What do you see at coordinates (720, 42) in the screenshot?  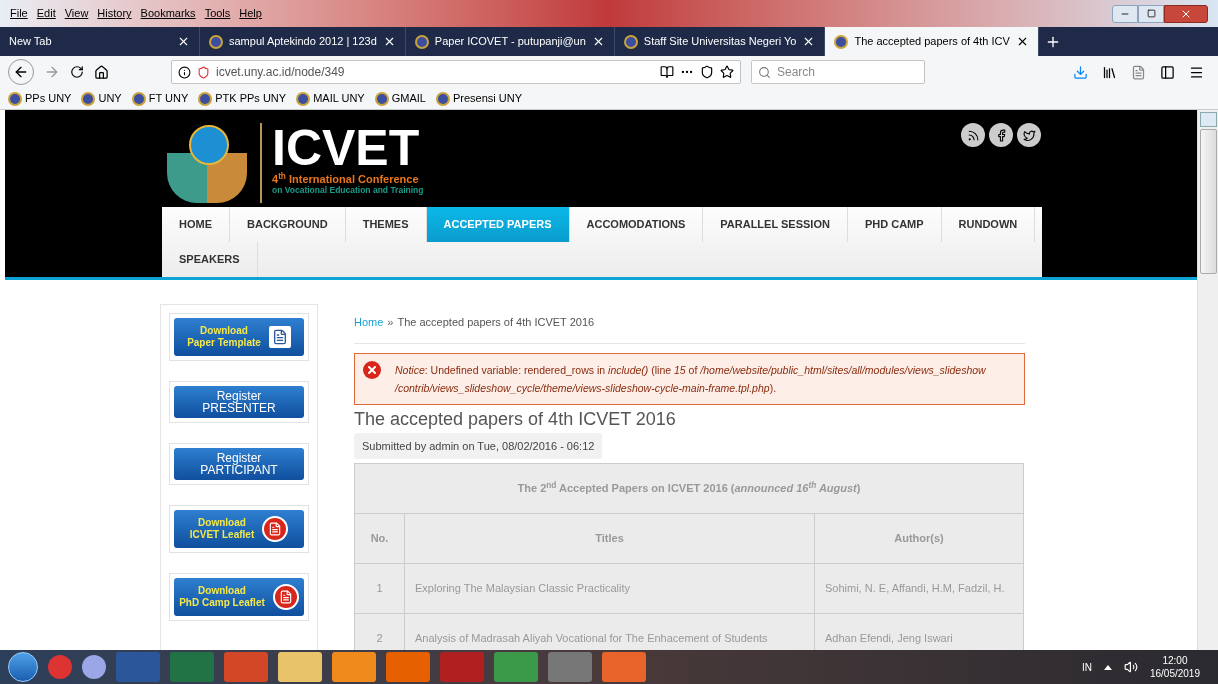 I see `tab-title: Staff Site Universitas Negeri Yo` at bounding box center [720, 42].